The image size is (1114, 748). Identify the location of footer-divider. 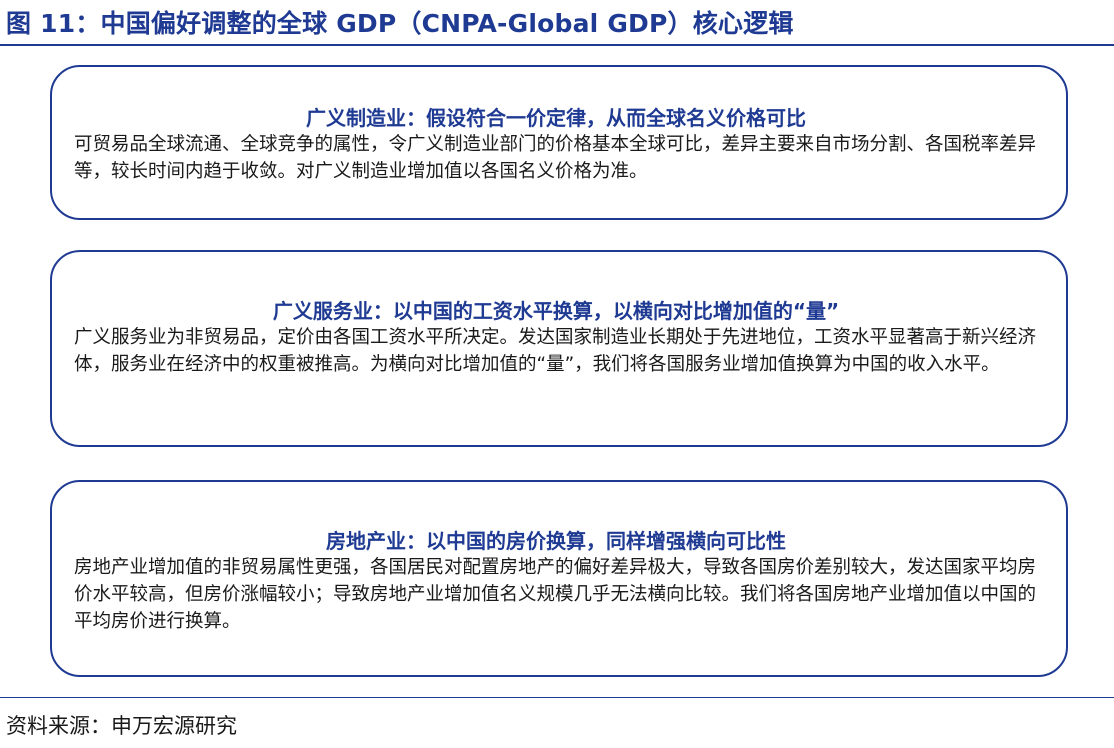
(557, 697).